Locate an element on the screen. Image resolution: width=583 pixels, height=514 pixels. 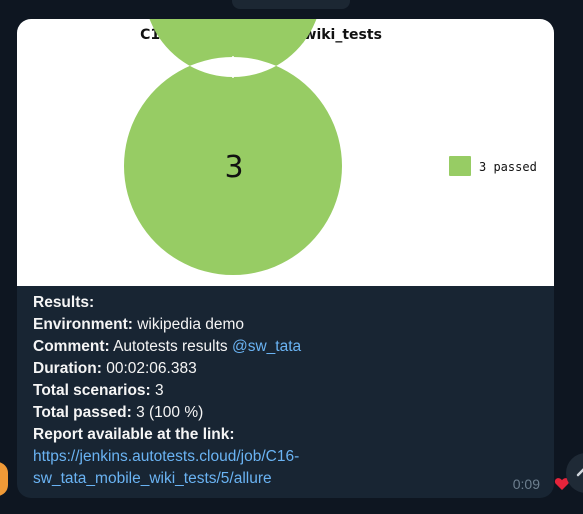
report-link-line-1: https://jenkins.autotests.cloud/job/C16- is located at coordinates (285, 457).